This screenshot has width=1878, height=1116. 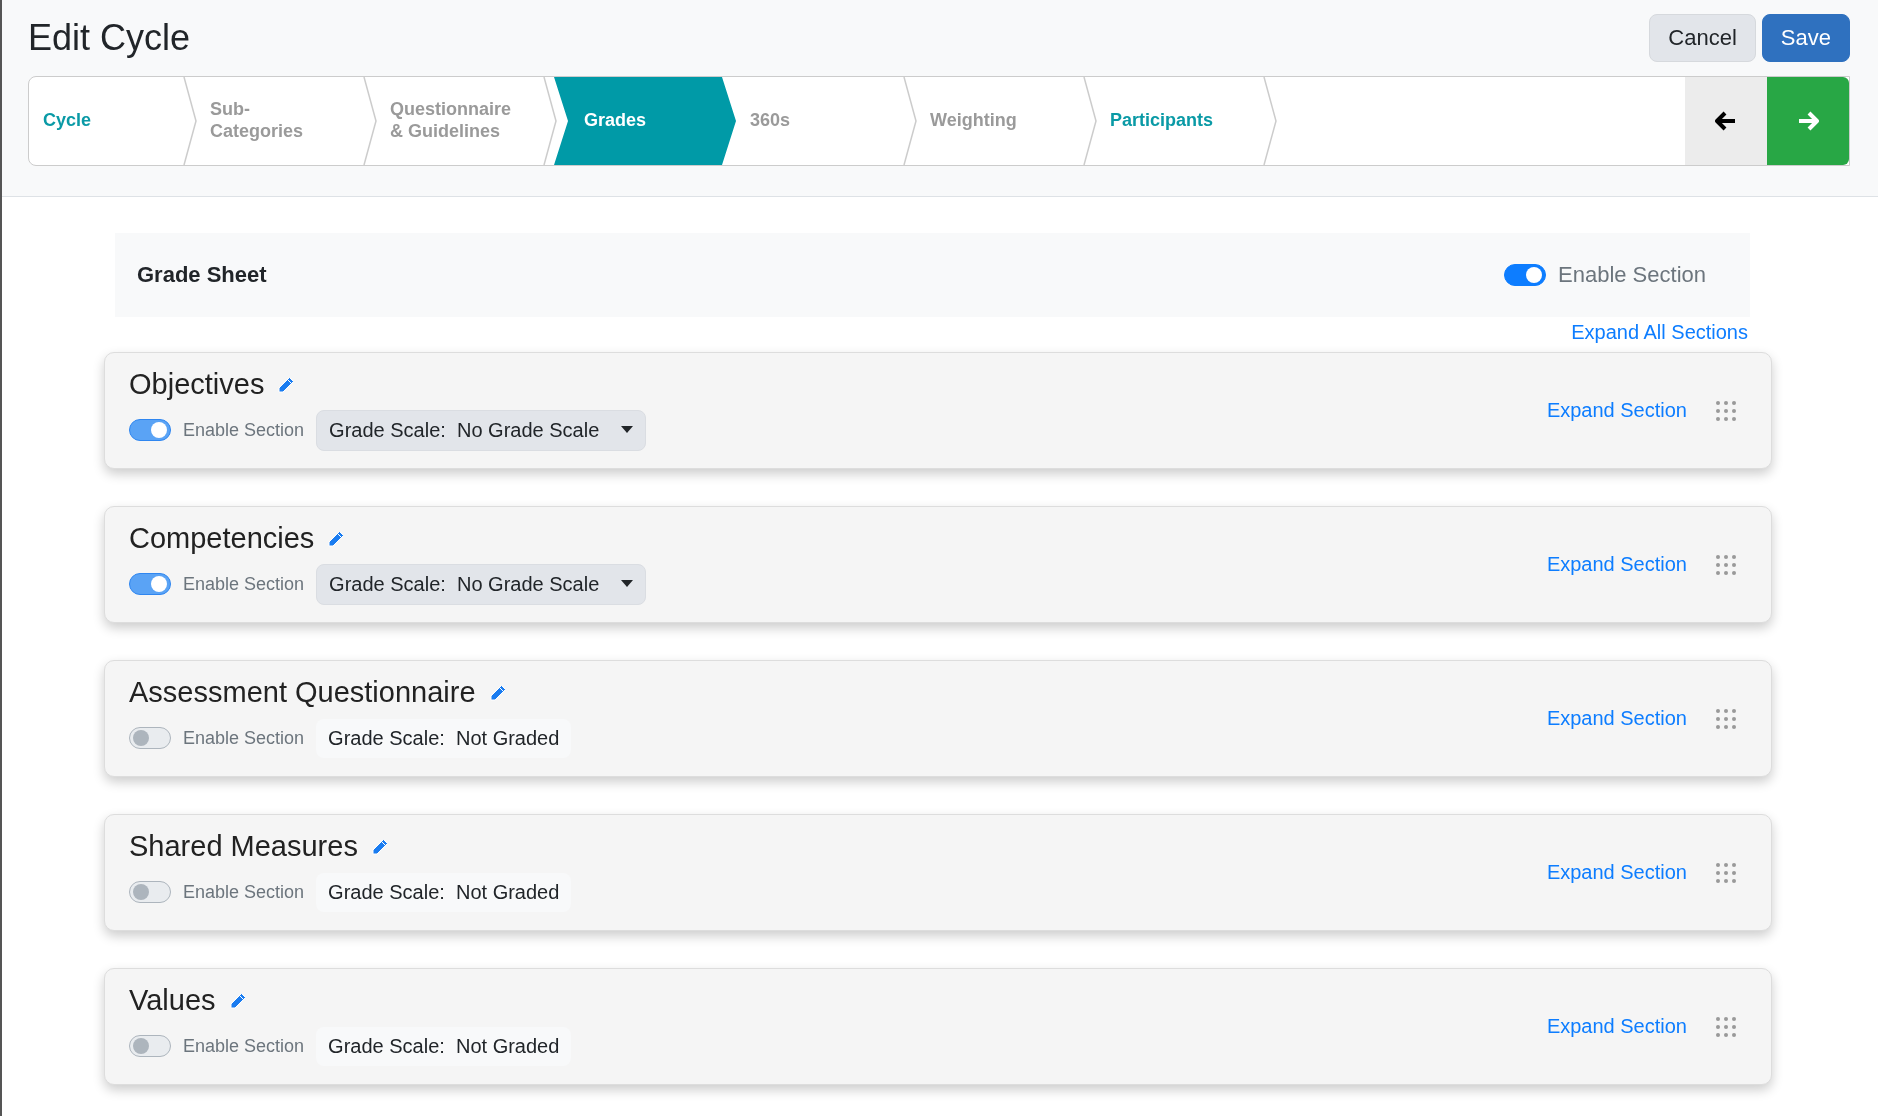 I want to click on step-tab: Cycle, so click(x=112, y=121).